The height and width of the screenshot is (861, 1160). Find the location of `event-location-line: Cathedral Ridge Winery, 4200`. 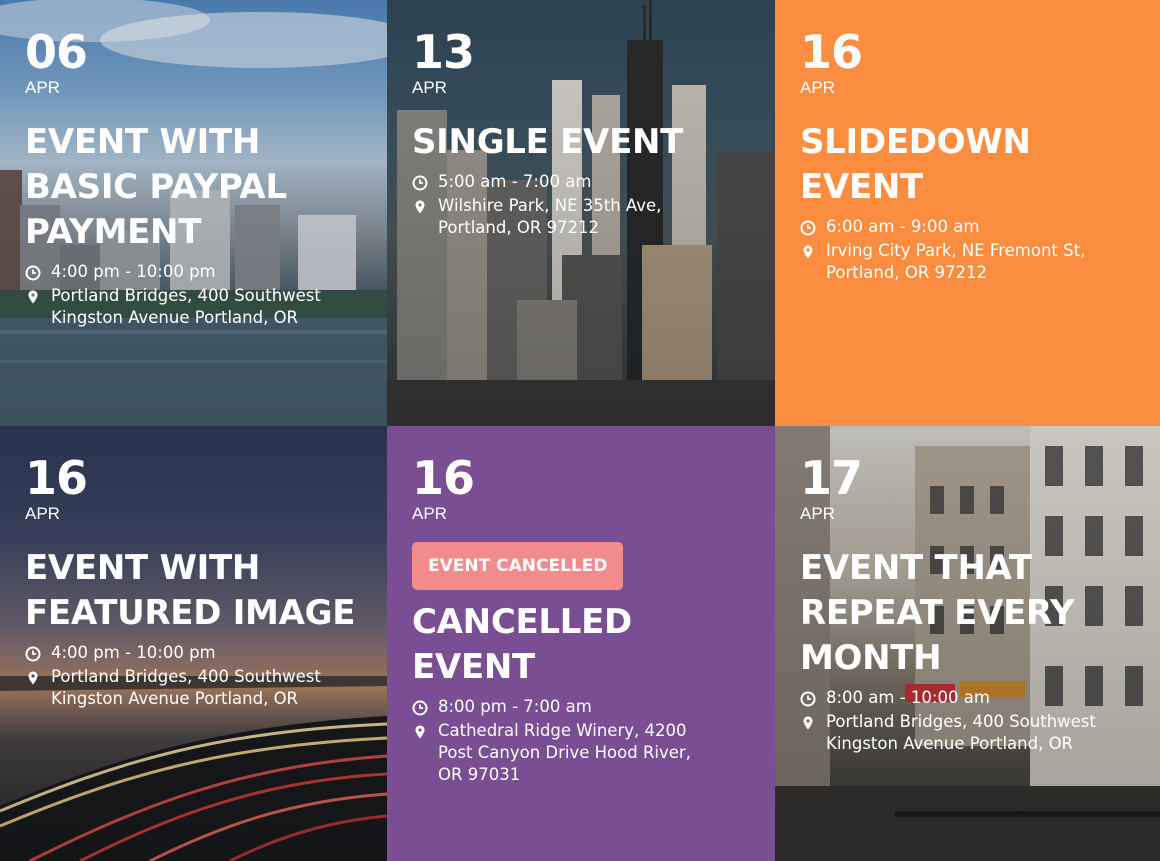

event-location-line: Cathedral Ridge Winery, 4200 is located at coordinates (562, 730).